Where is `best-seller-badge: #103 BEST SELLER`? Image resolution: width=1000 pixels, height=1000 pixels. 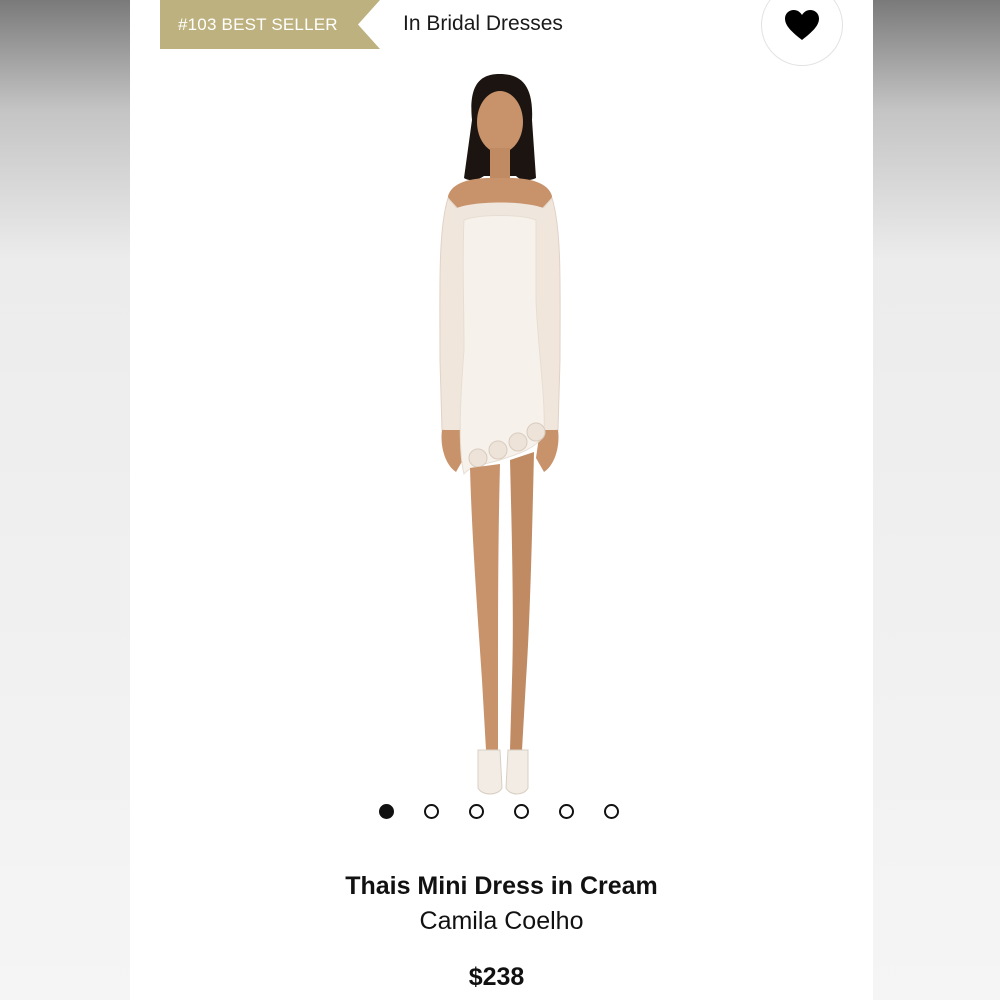 best-seller-badge: #103 BEST SELLER is located at coordinates (270, 24).